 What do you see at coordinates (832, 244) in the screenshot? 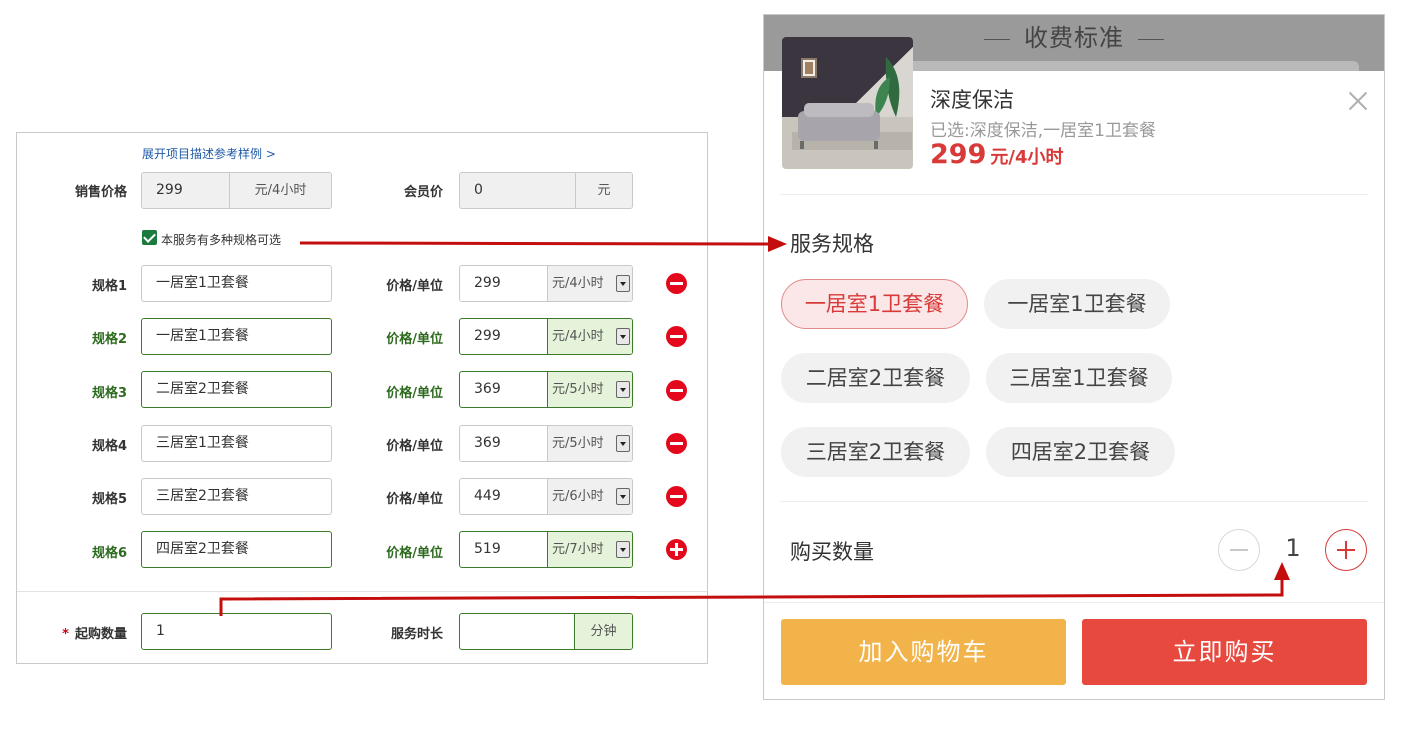
I see `service-spec-title: 服务规格` at bounding box center [832, 244].